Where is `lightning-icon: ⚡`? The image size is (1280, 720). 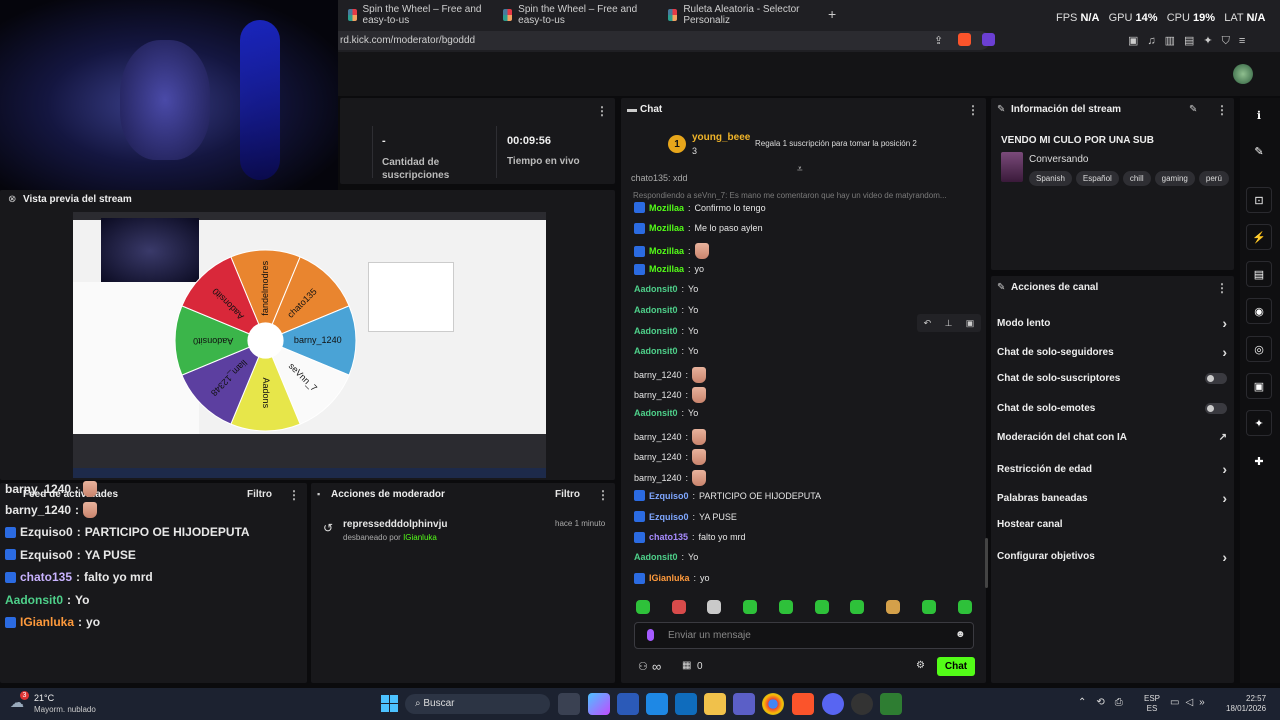 lightning-icon: ⚡ is located at coordinates (1259, 237).